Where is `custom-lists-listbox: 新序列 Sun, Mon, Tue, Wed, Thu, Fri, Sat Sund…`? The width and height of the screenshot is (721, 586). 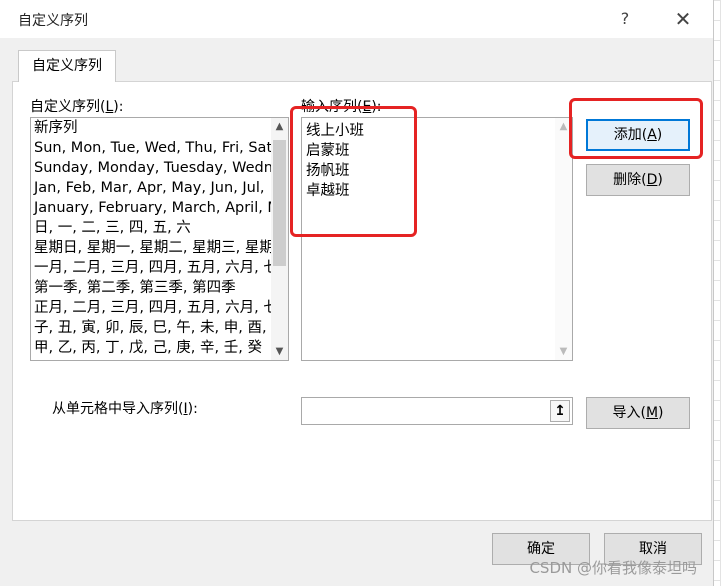
custom-lists-listbox: 新序列 Sun, Mon, Tue, Wed, Thu, Fri, Sat Sund… is located at coordinates (159, 239).